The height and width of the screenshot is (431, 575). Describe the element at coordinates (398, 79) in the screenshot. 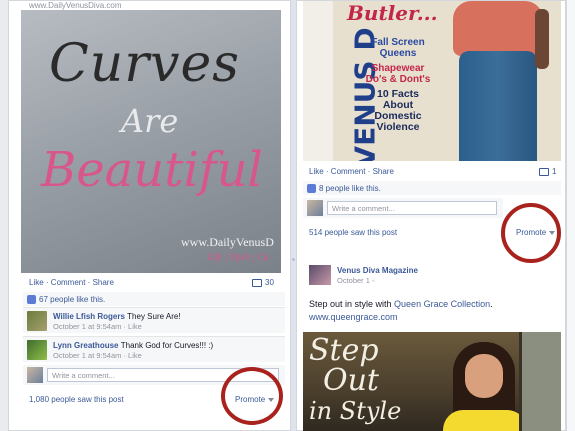

I see `headline-4: Do's & Dont's` at that location.